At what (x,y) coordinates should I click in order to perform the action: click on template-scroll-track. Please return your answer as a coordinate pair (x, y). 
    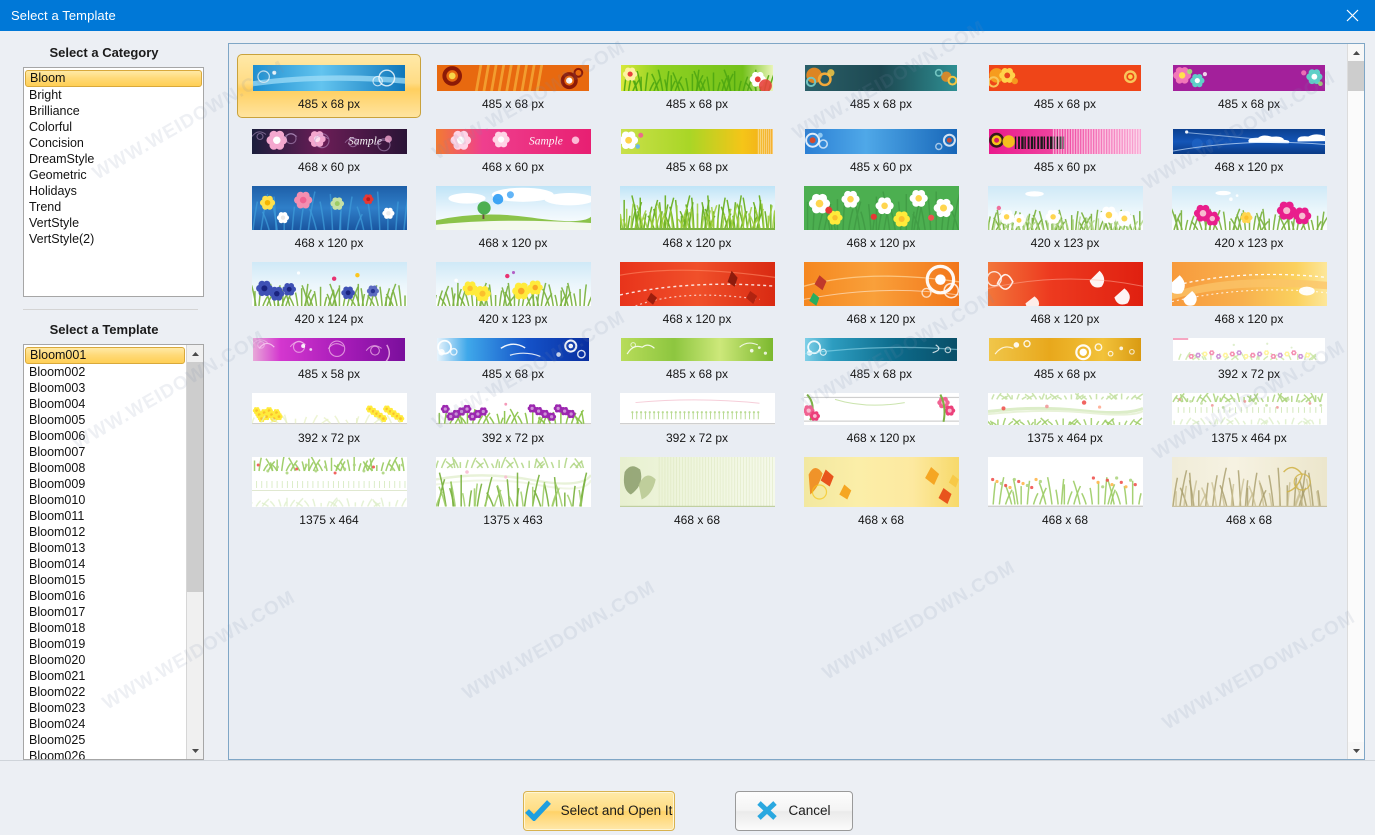
    Looking at the image, I should click on (195, 552).